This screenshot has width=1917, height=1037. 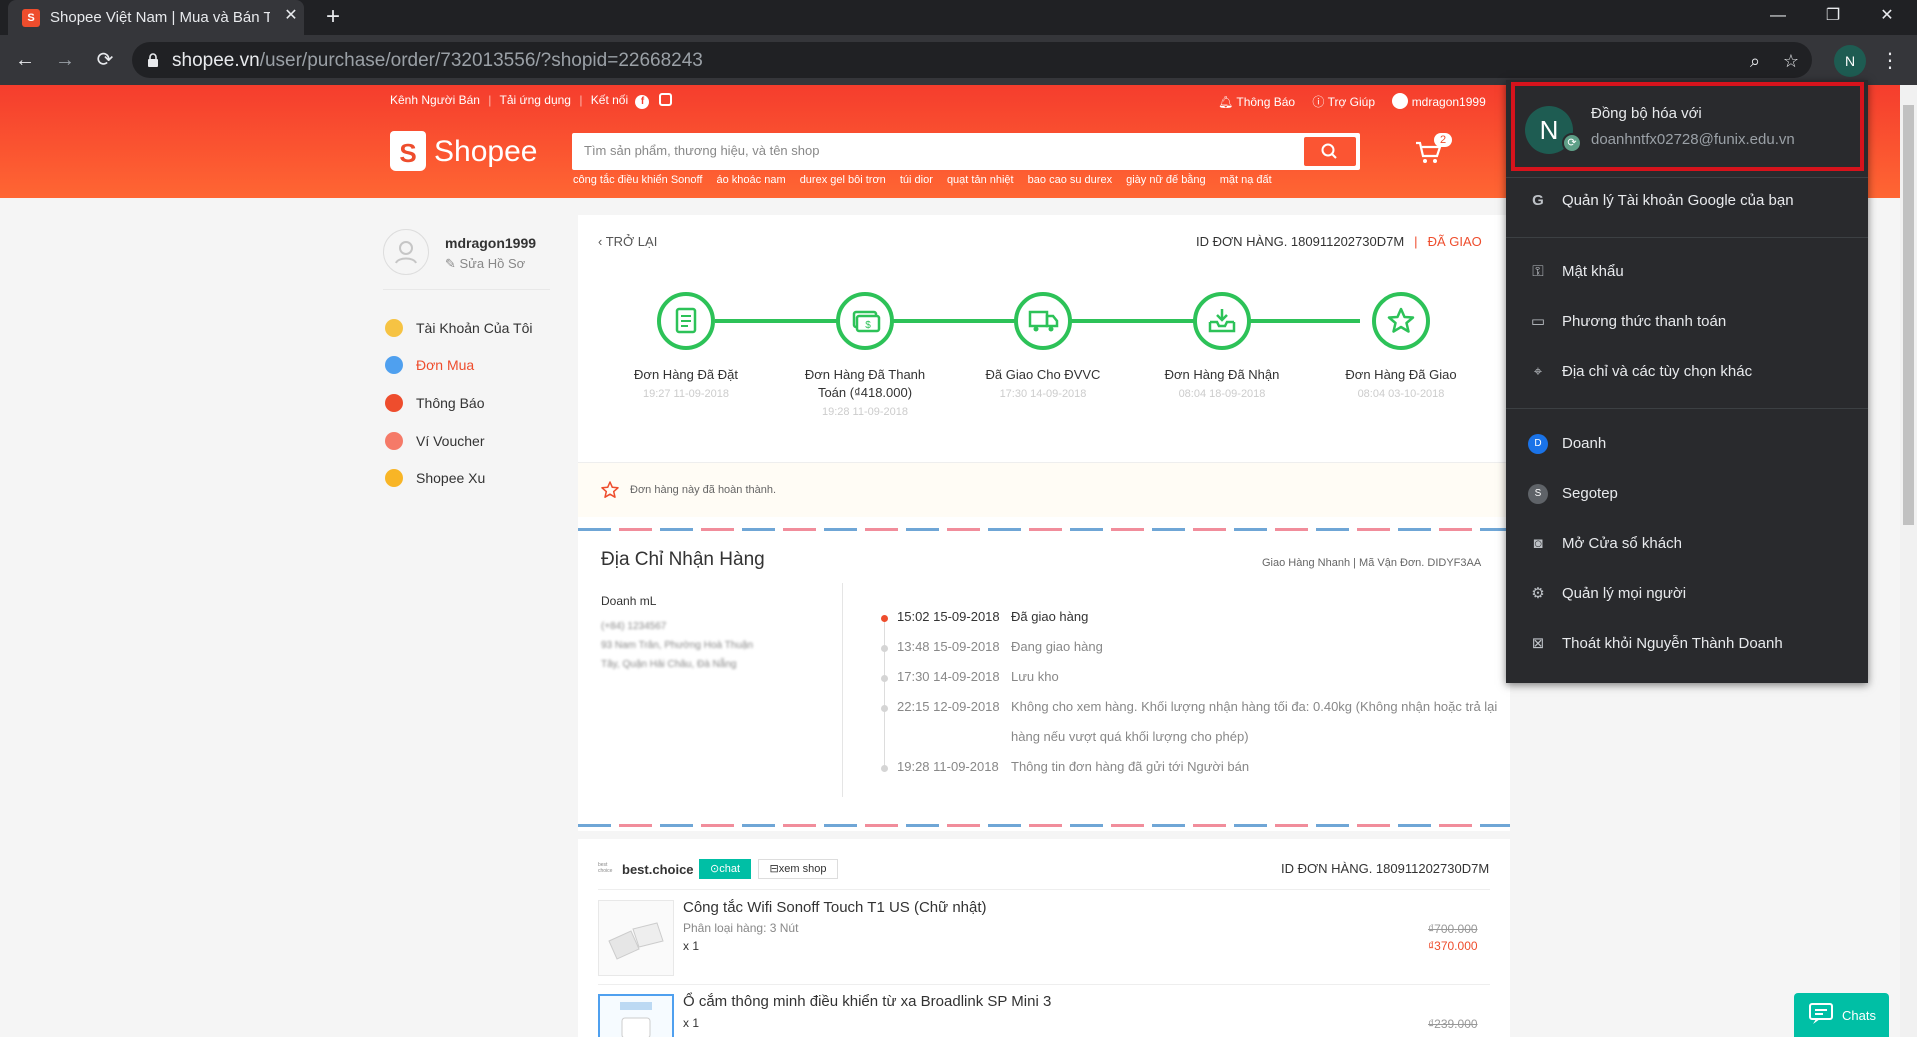 What do you see at coordinates (491, 243) in the screenshot?
I see `sidebar-username: mdragon1999` at bounding box center [491, 243].